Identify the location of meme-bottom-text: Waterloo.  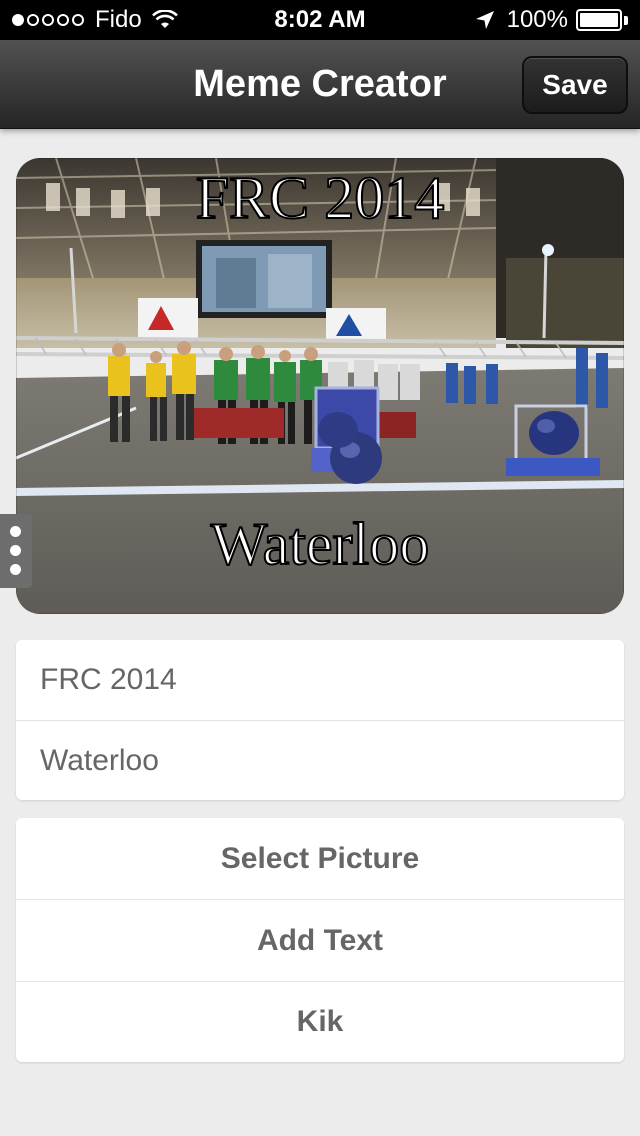
(320, 544).